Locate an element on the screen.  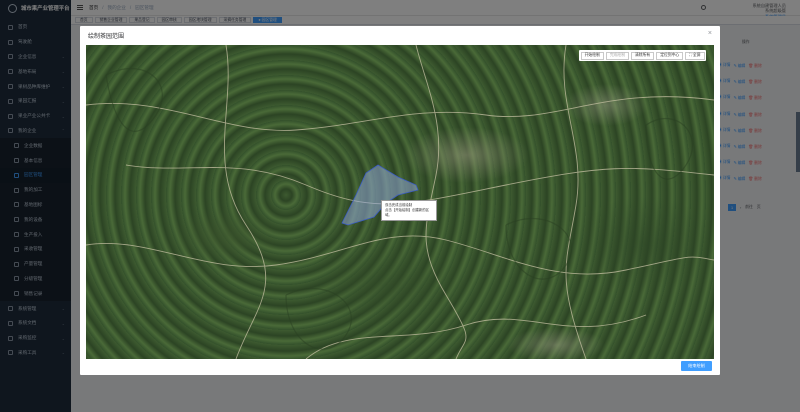
tooltip-line-2: 点击【开始绘制】创建新的区域。 is located at coordinates (407, 212).